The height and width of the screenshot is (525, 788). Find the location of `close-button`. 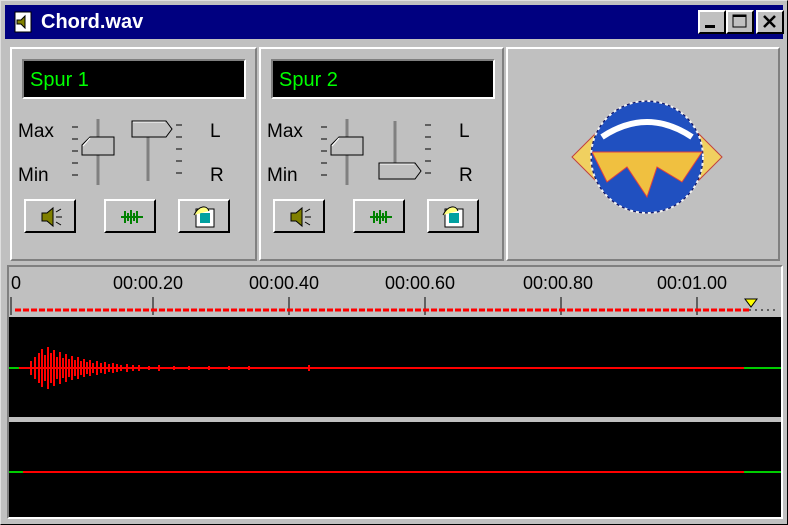

close-button is located at coordinates (770, 22).